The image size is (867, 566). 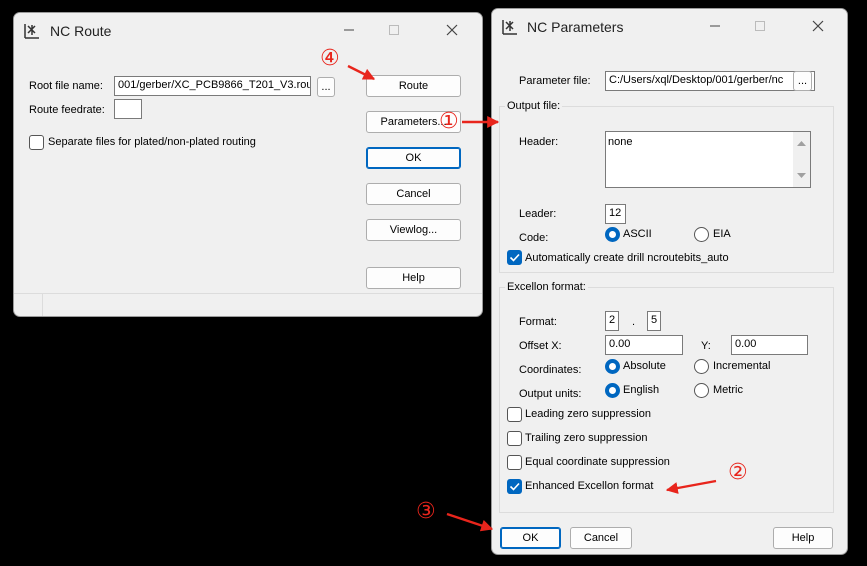 What do you see at coordinates (575, 27) in the screenshot?
I see `window-title: NC Parameters` at bounding box center [575, 27].